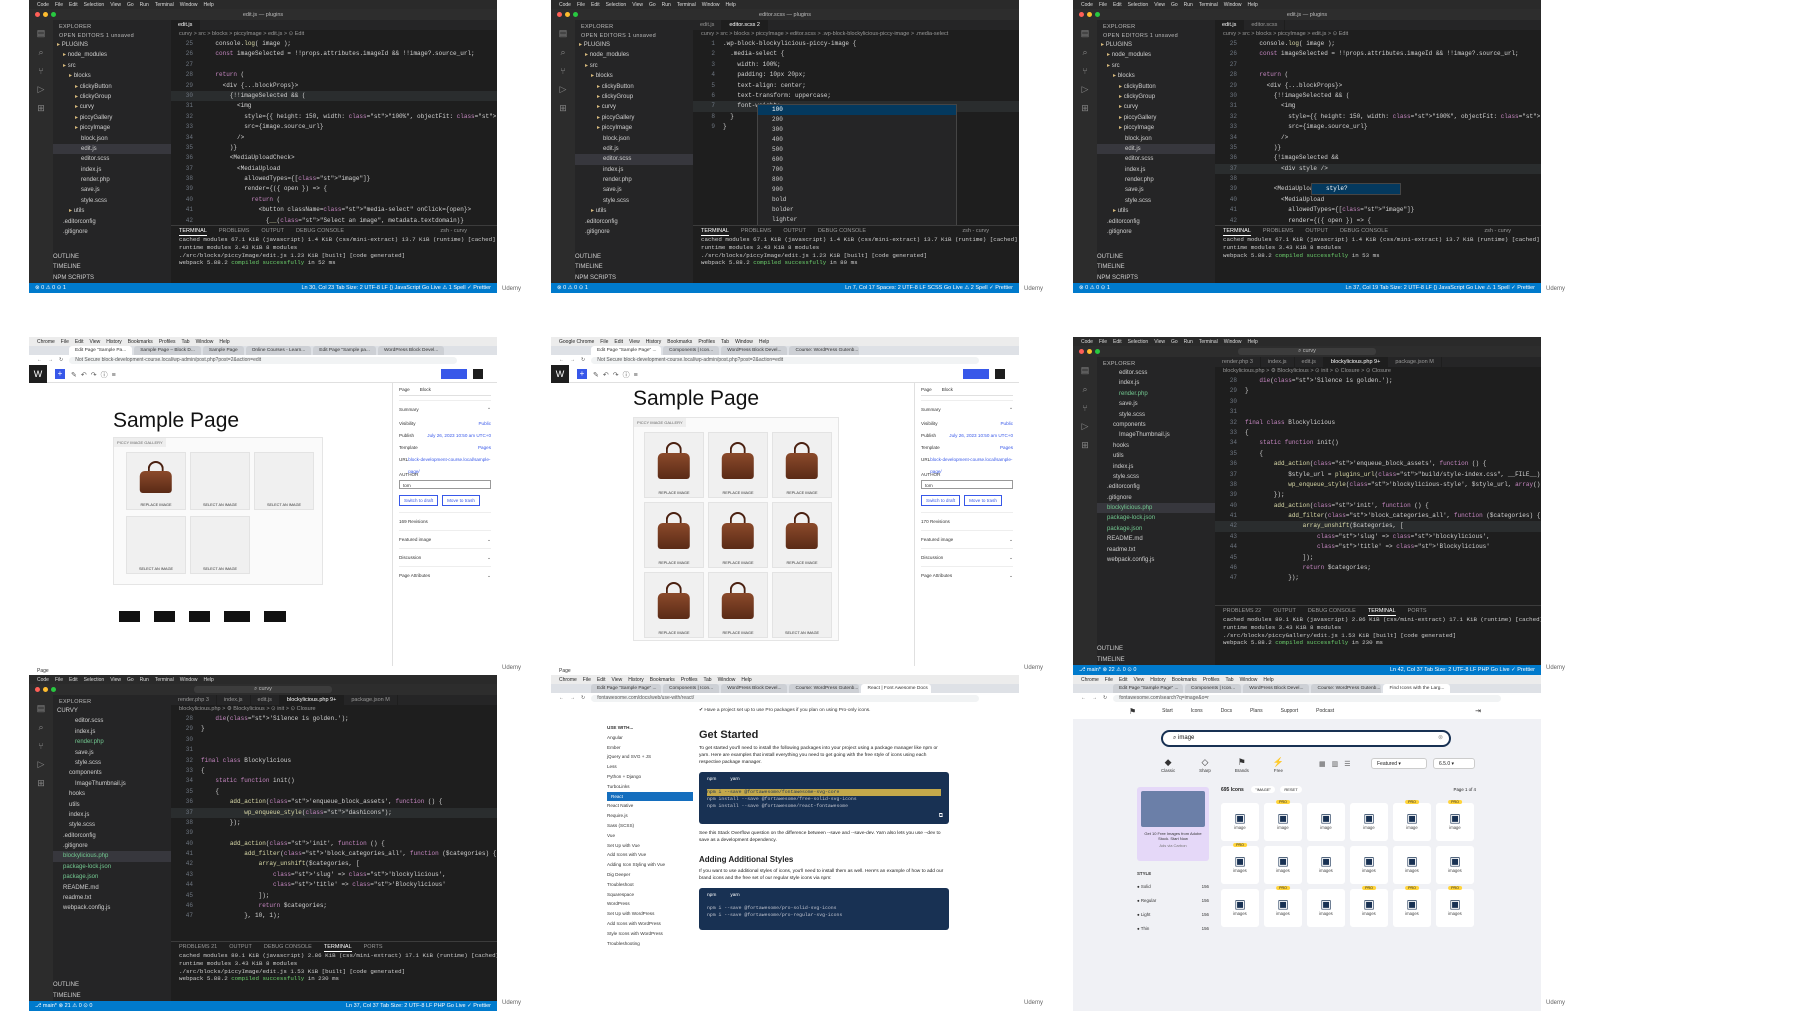 Image resolution: width=1800 pixels, height=1011 pixels. What do you see at coordinates (634, 87) in the screenshot?
I see `tree-item: ▸ clickyButton` at bounding box center [634, 87].